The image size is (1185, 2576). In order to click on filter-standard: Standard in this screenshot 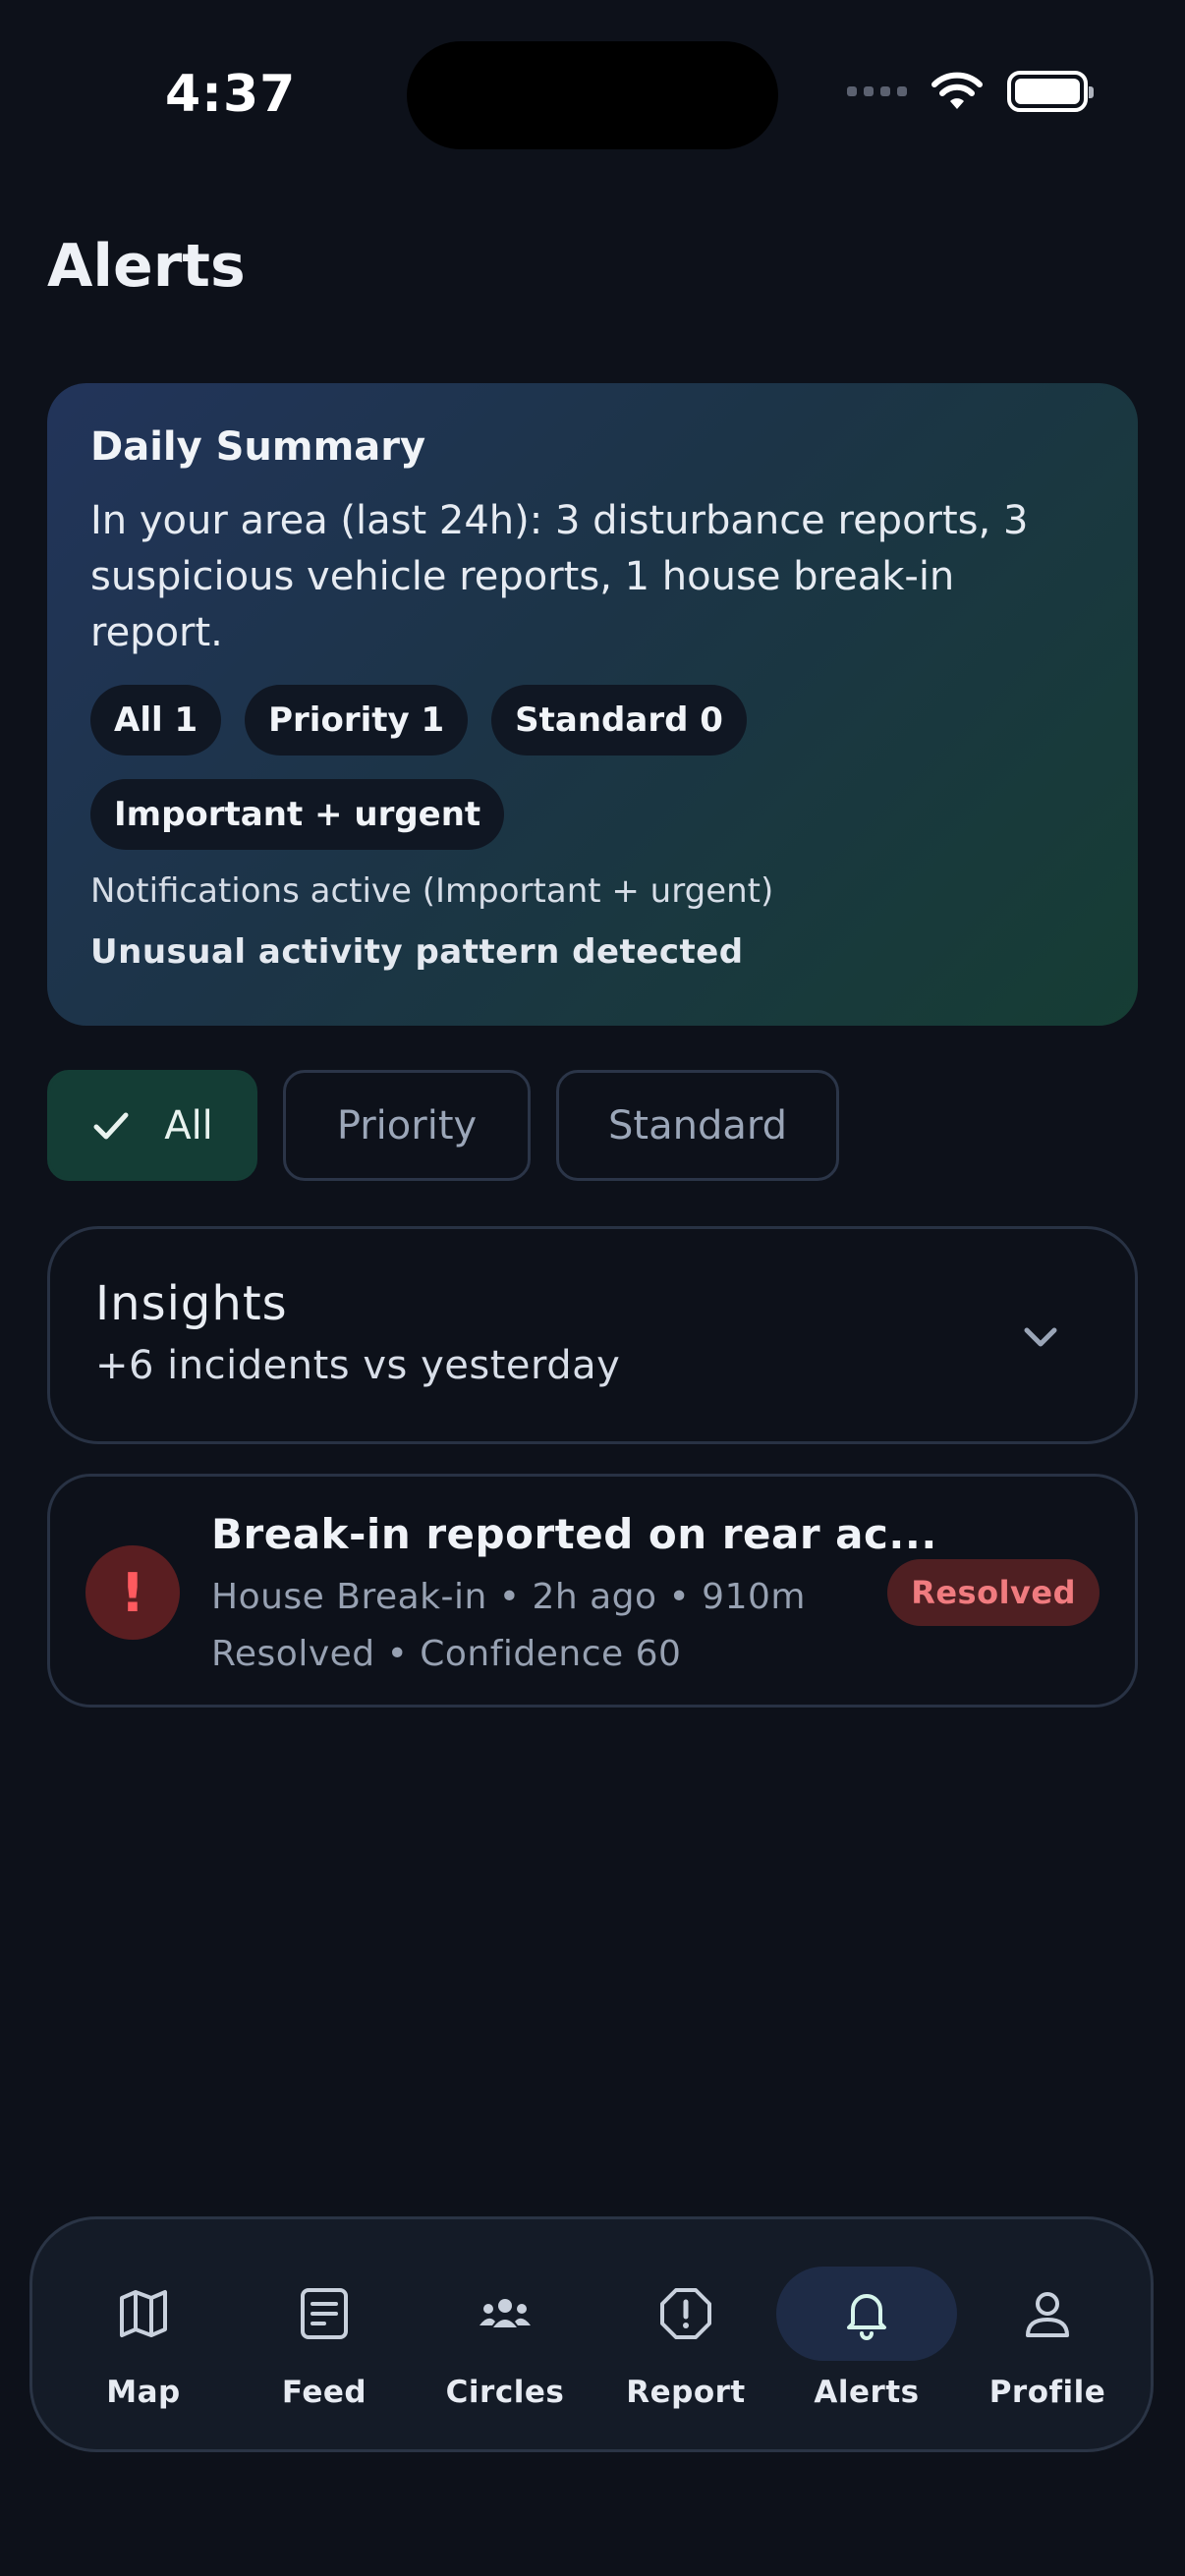, I will do `click(697, 1125)`.